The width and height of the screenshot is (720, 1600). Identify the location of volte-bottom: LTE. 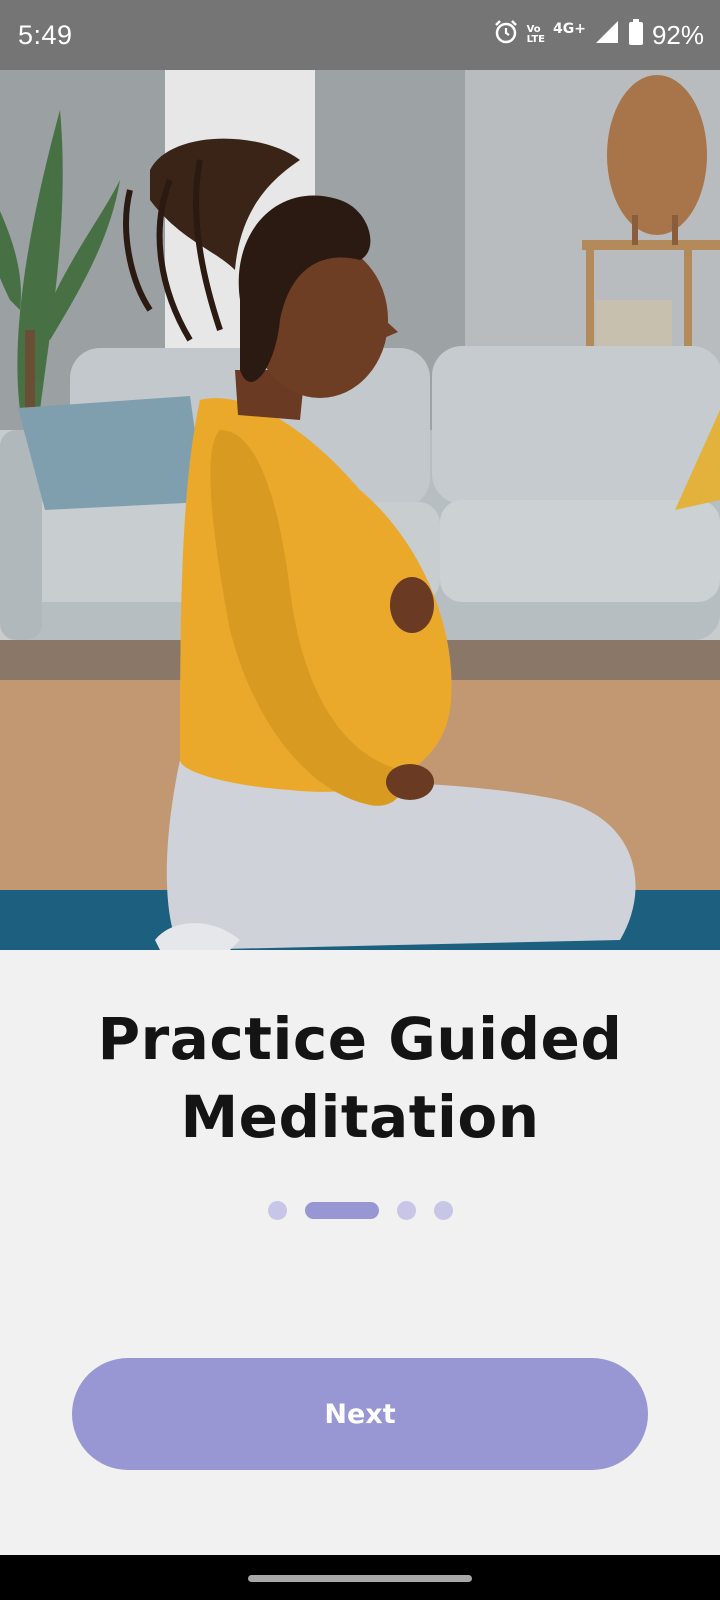
(535, 39).